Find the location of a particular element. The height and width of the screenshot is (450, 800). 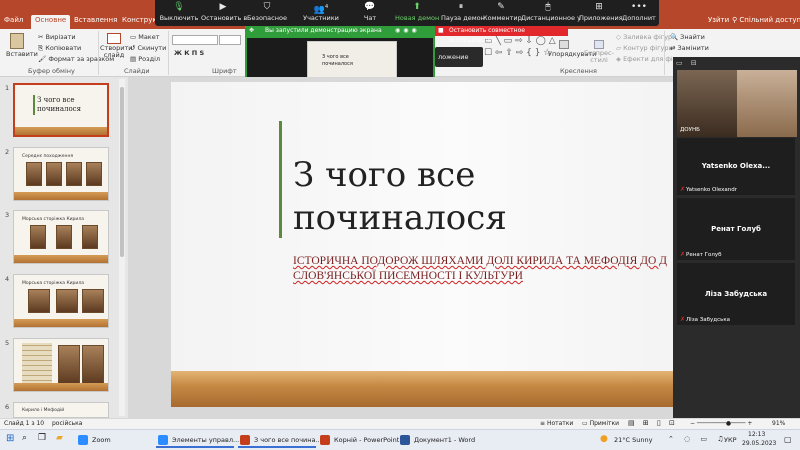

slide-number: 4 is located at coordinates (7, 279).